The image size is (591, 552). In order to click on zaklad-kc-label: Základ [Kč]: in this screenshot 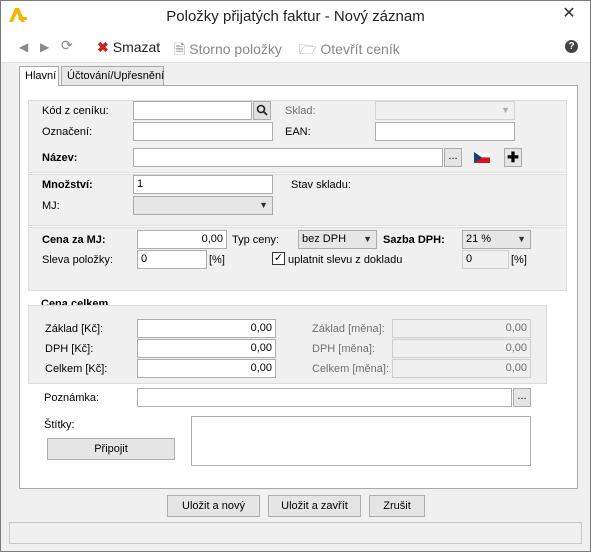, I will do `click(74, 329)`.